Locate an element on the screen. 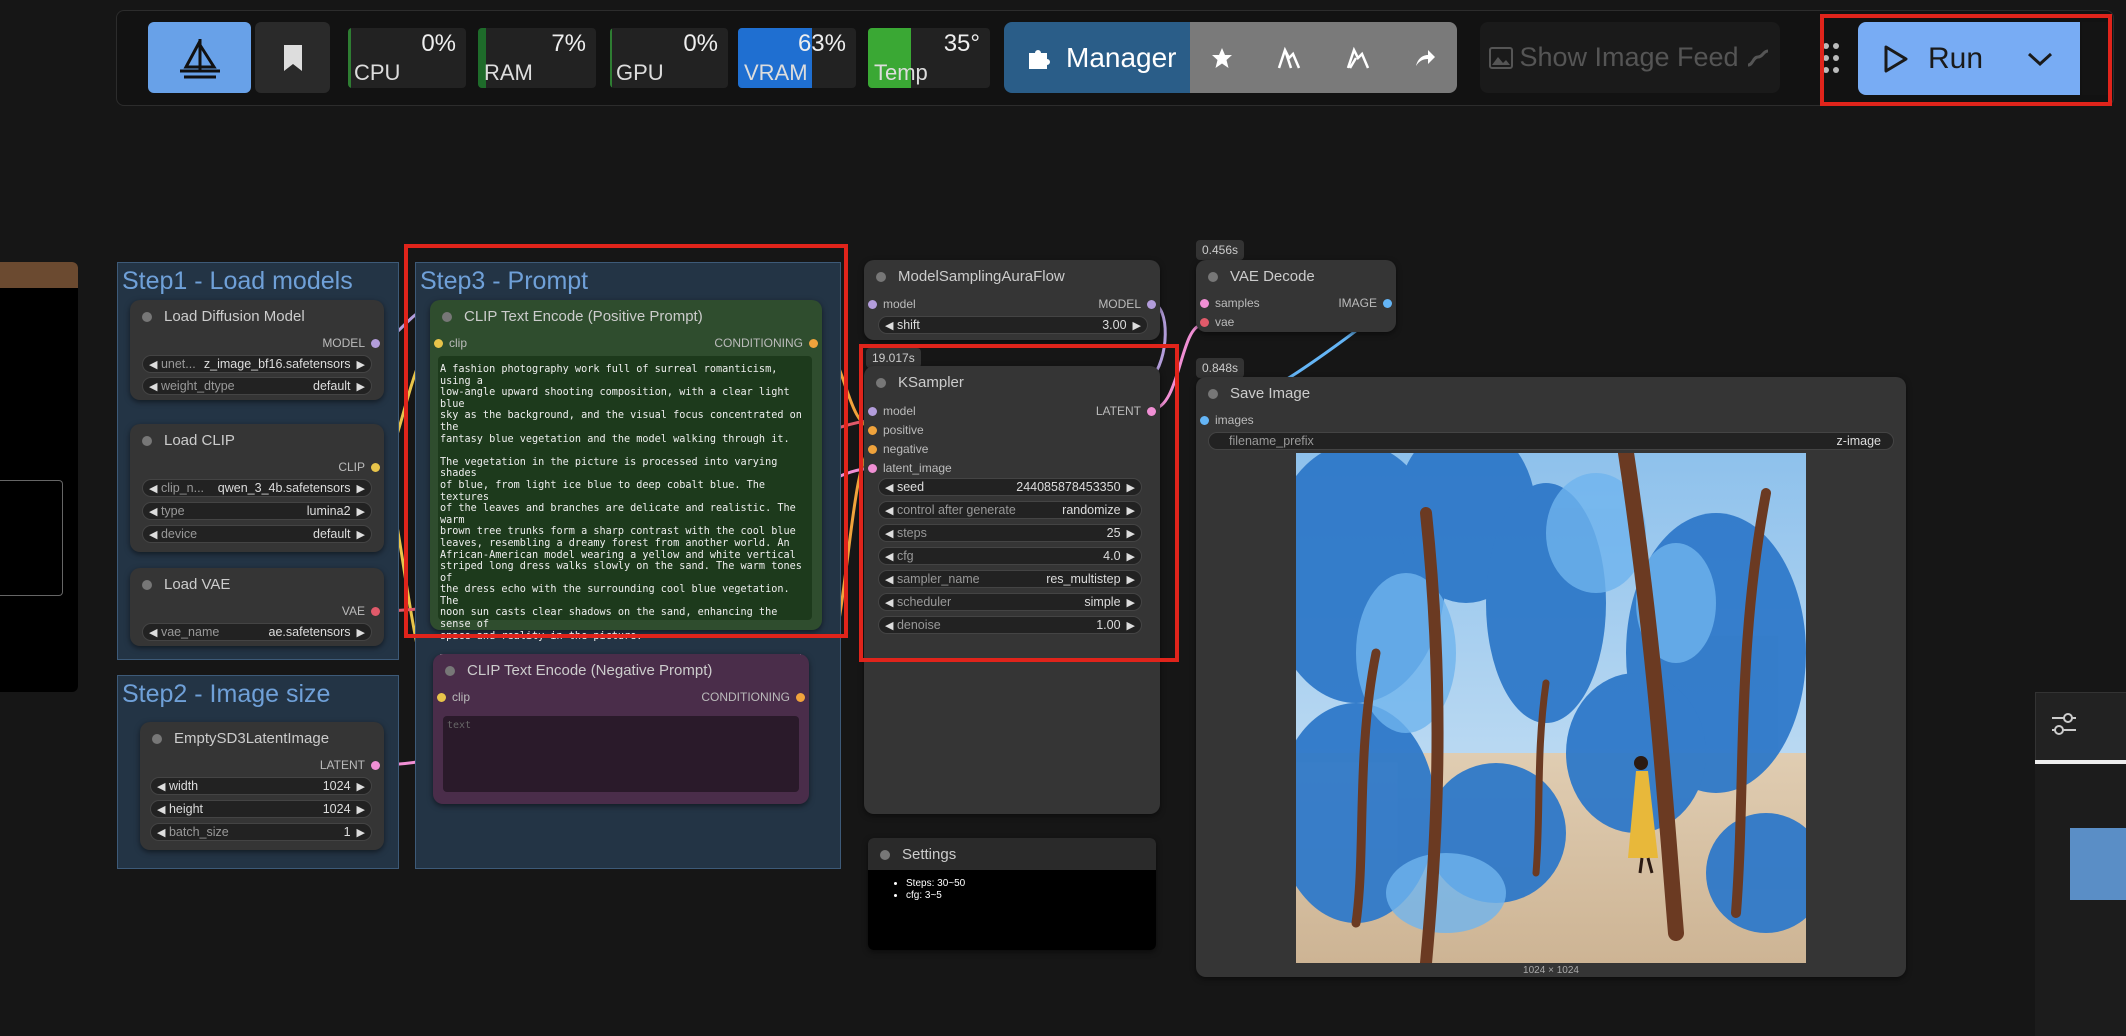 This screenshot has width=2126, height=1036. slot-label: IMAGE is located at coordinates (1357, 303).